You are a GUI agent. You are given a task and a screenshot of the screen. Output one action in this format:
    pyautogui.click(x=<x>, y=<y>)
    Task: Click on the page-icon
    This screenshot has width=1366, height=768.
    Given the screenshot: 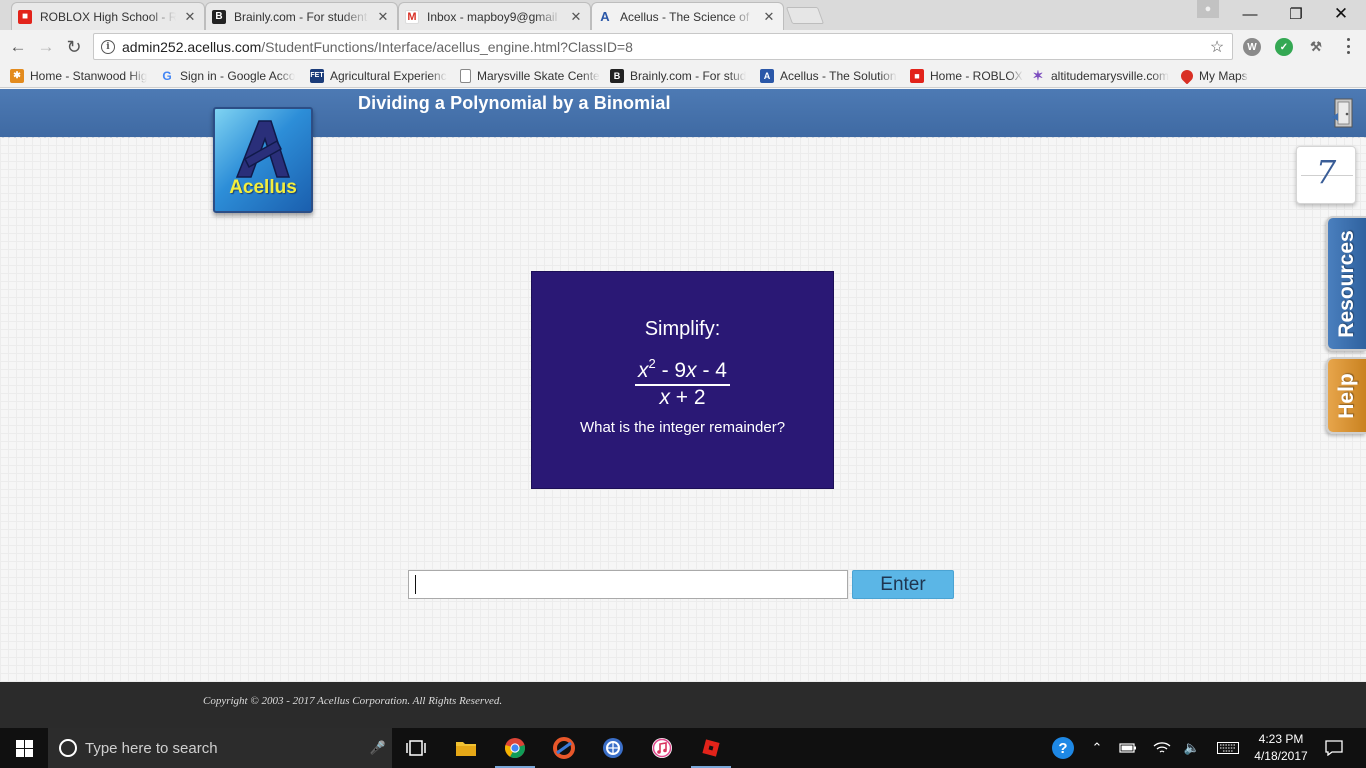 What is the action you would take?
    pyautogui.click(x=465, y=75)
    